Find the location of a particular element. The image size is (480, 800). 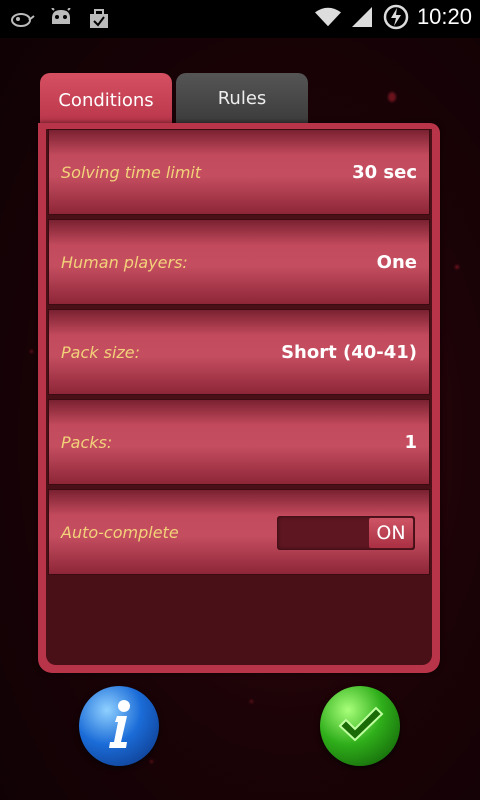

setting-value: 1 is located at coordinates (410, 442).